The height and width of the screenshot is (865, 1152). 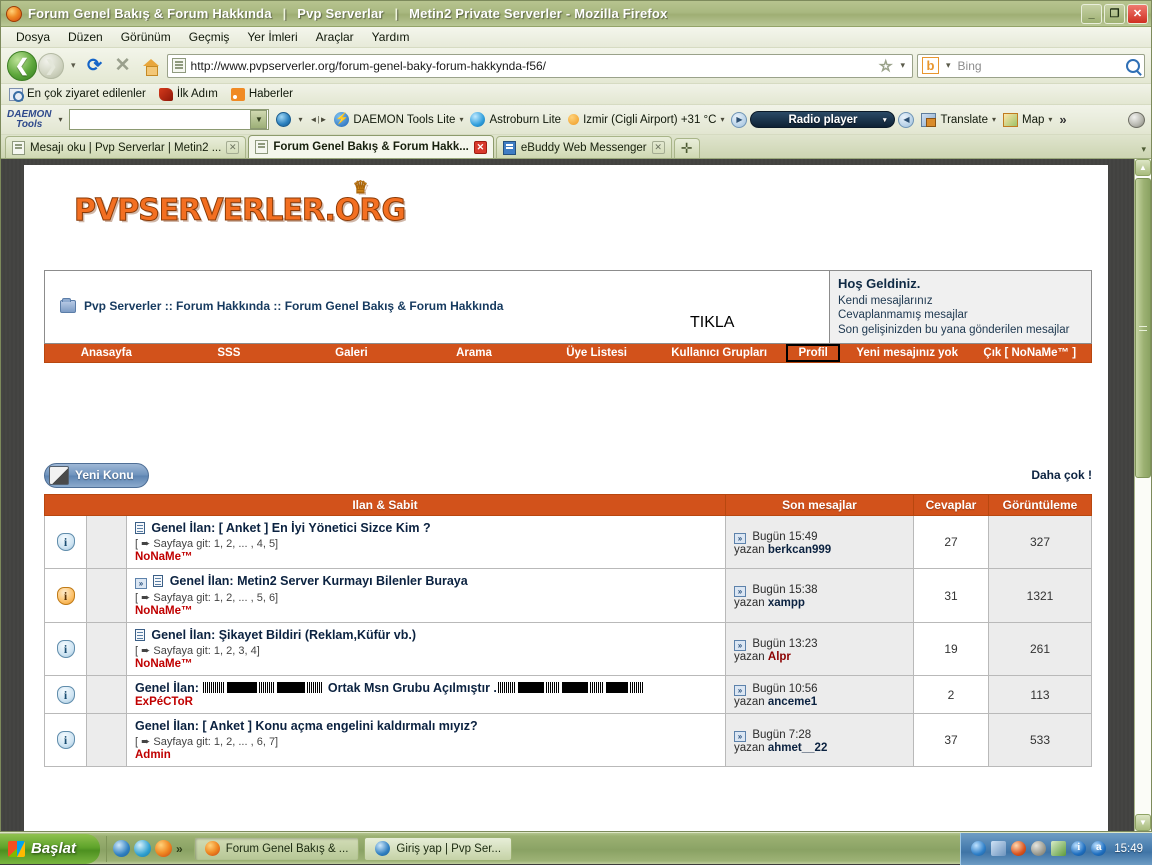 What do you see at coordinates (566, 196) in the screenshot?
I see `site-logo: PVPSERVERLER.ORG ♛` at bounding box center [566, 196].